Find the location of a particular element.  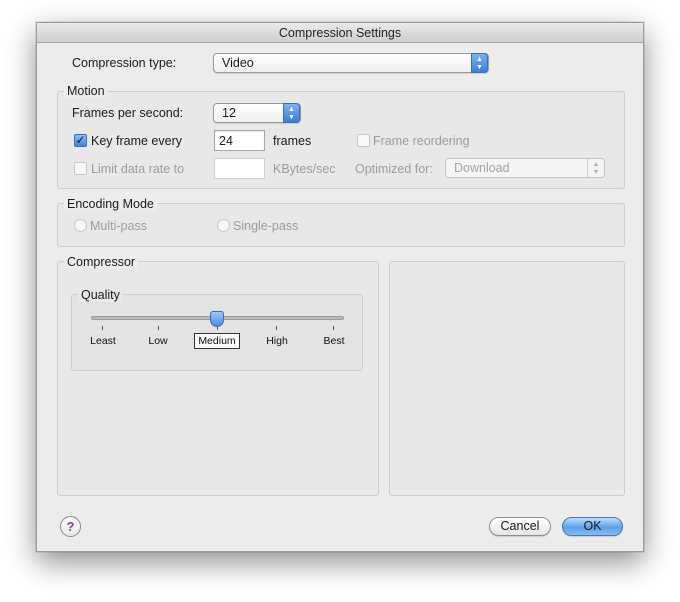

single-pass-radio is located at coordinates (223, 225).